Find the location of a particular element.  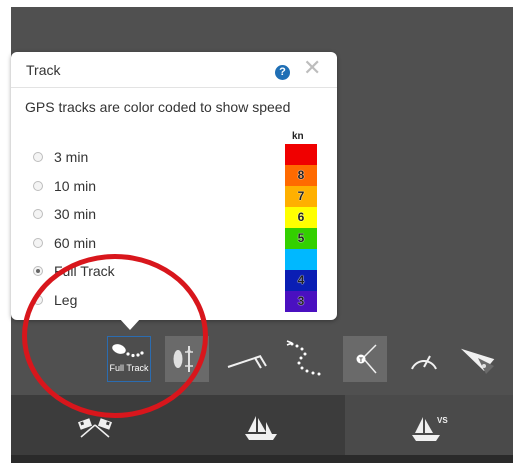

speed-band: 3 is located at coordinates (301, 301).